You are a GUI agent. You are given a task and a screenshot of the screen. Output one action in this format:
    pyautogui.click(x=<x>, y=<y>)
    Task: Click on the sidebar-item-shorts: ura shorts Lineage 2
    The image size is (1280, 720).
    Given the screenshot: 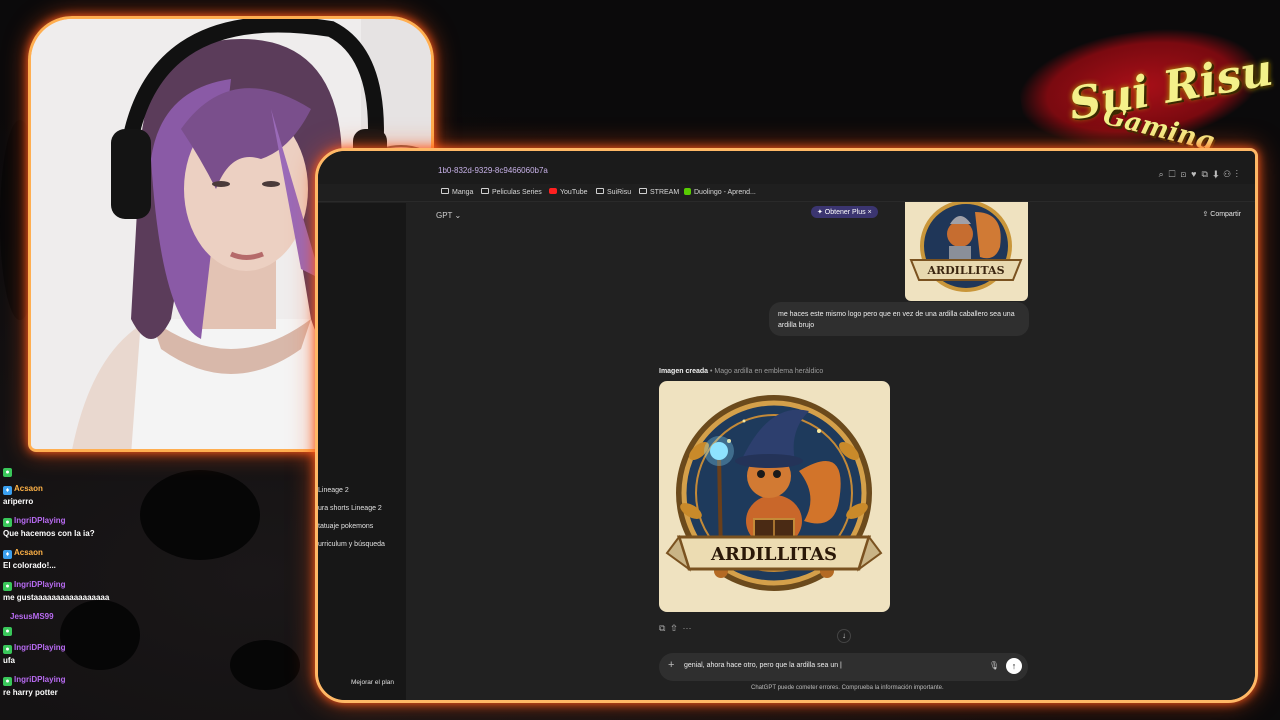 What is the action you would take?
    pyautogui.click(x=350, y=508)
    